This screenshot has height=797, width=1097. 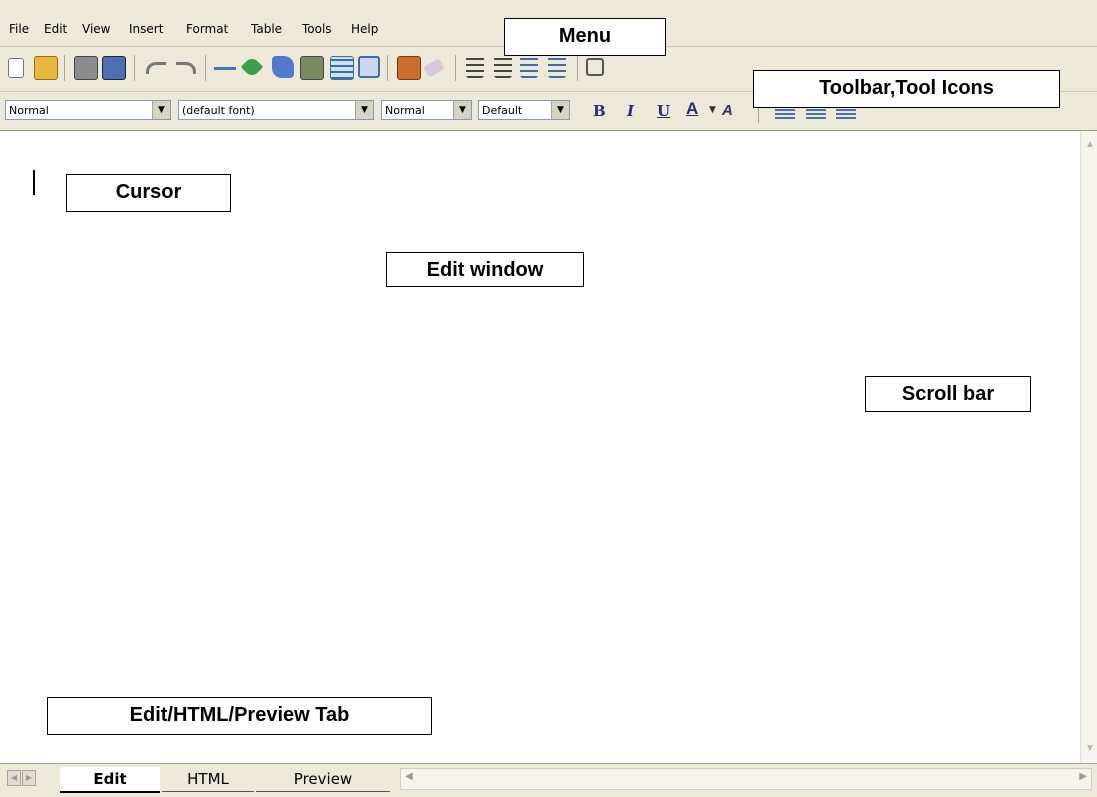 What do you see at coordinates (475, 67) in the screenshot?
I see `numbered-list-icon` at bounding box center [475, 67].